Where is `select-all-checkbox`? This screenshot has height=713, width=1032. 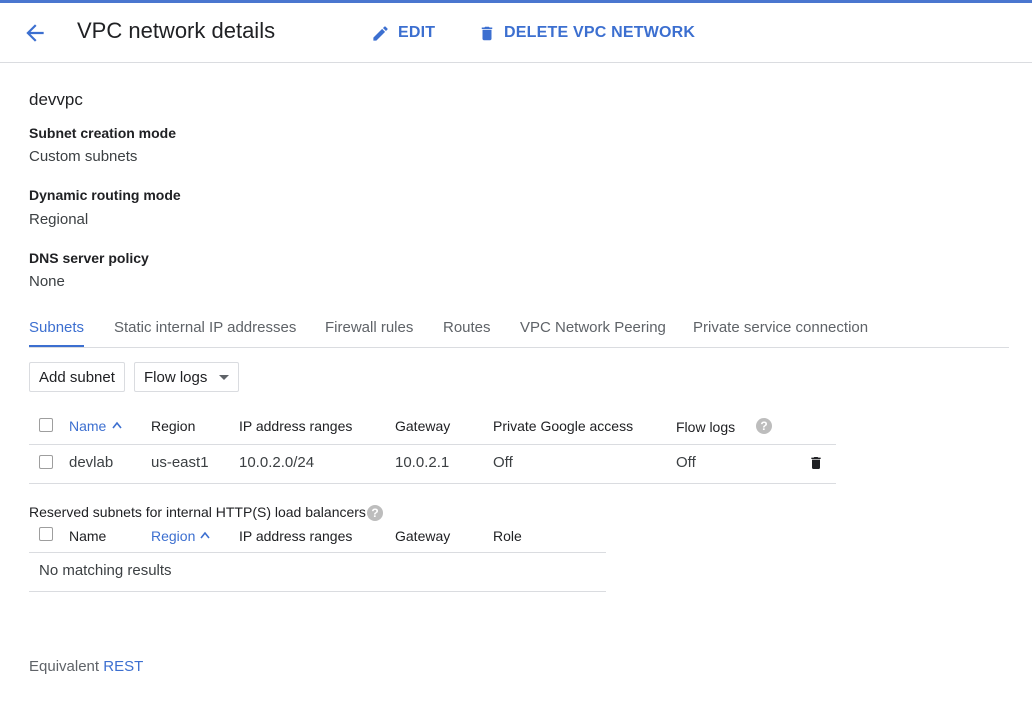
select-all-checkbox is located at coordinates (46, 425).